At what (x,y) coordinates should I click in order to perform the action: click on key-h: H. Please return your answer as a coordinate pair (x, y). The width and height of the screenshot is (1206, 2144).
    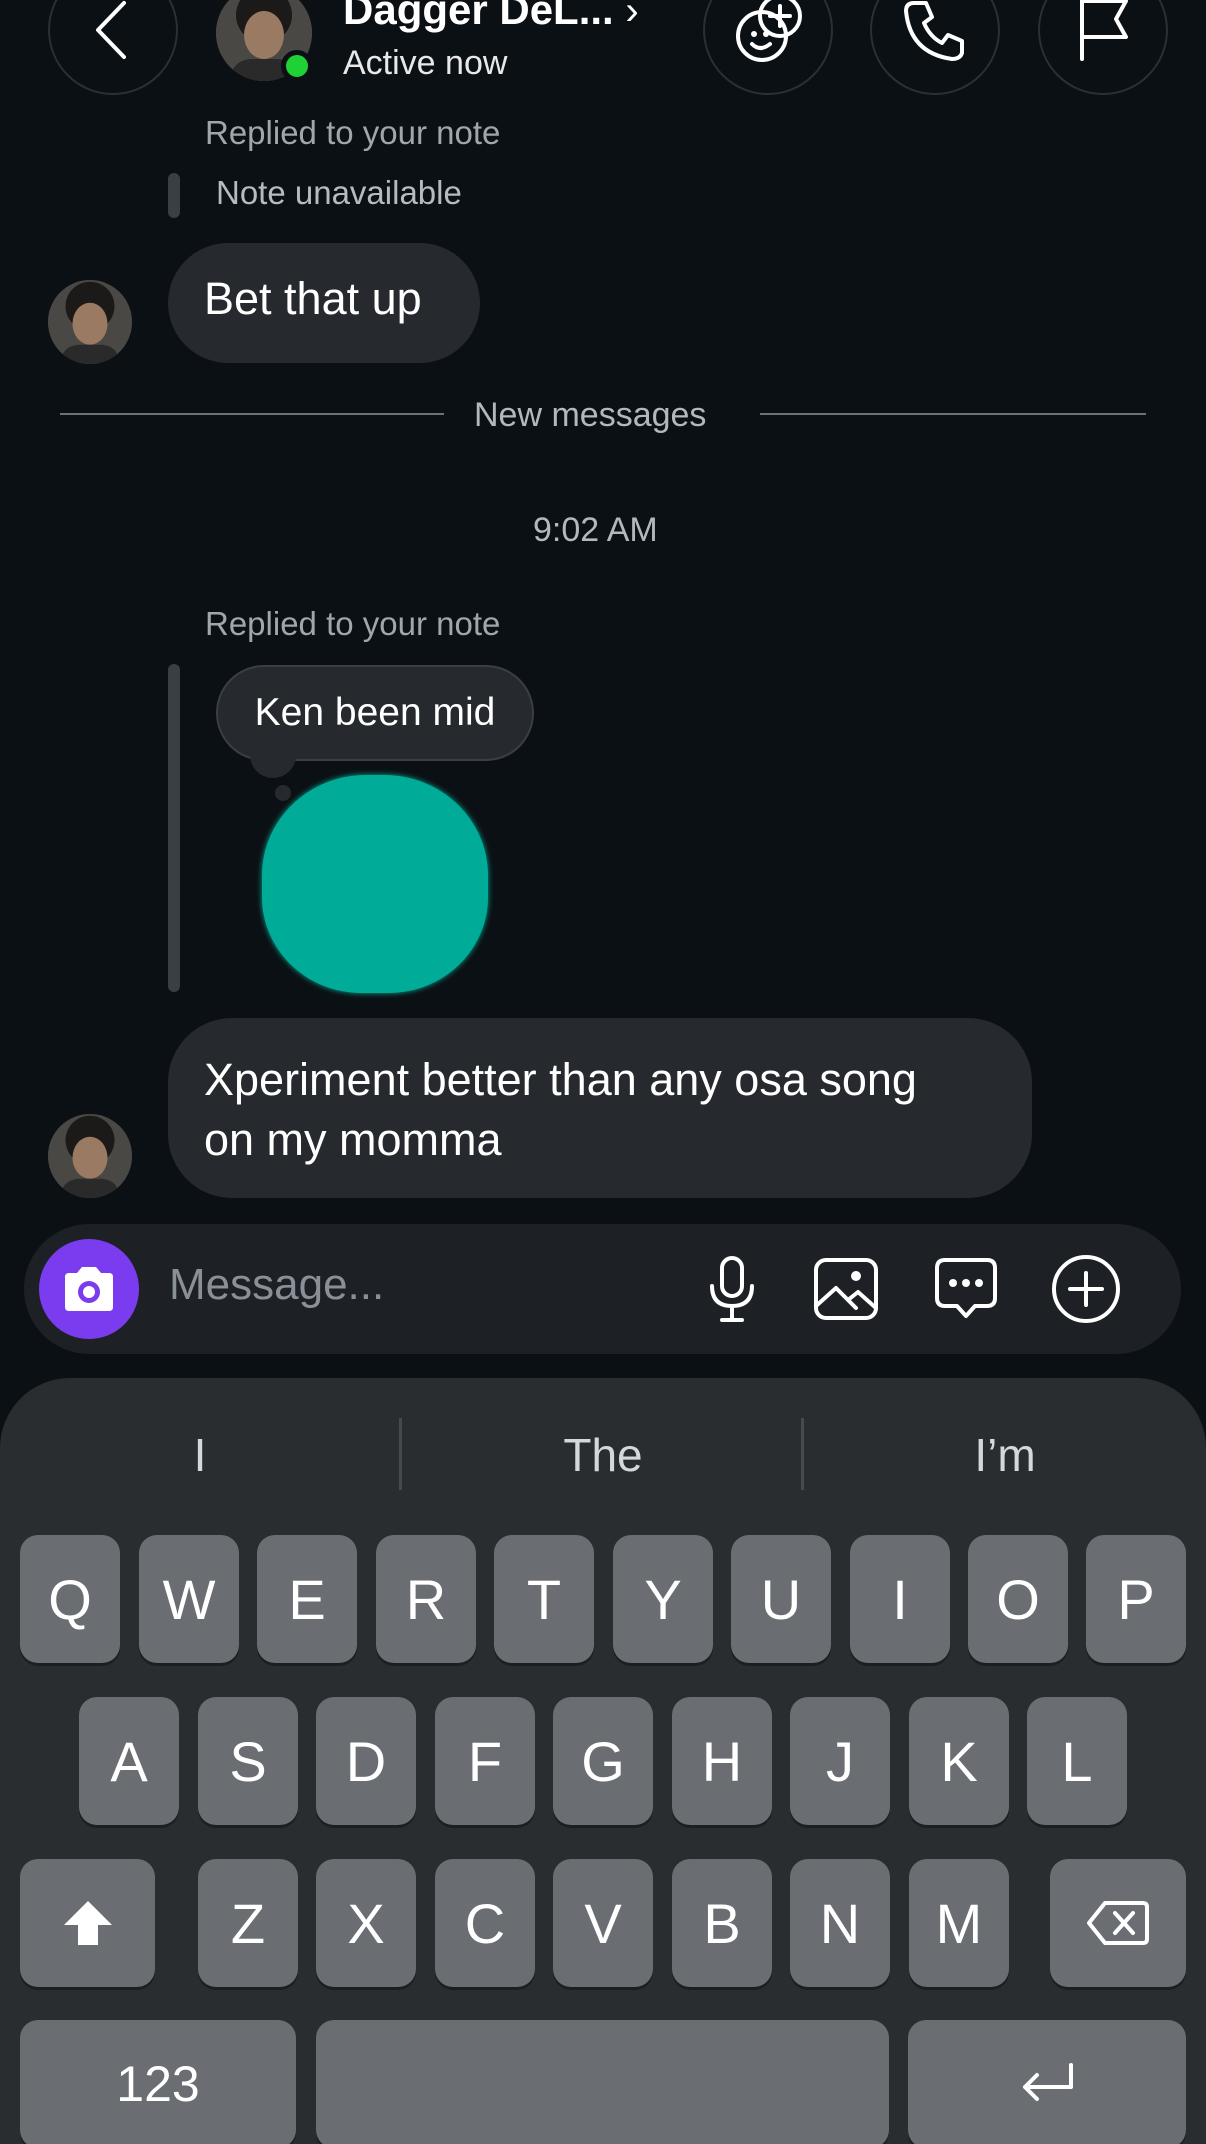
    Looking at the image, I should click on (722, 1761).